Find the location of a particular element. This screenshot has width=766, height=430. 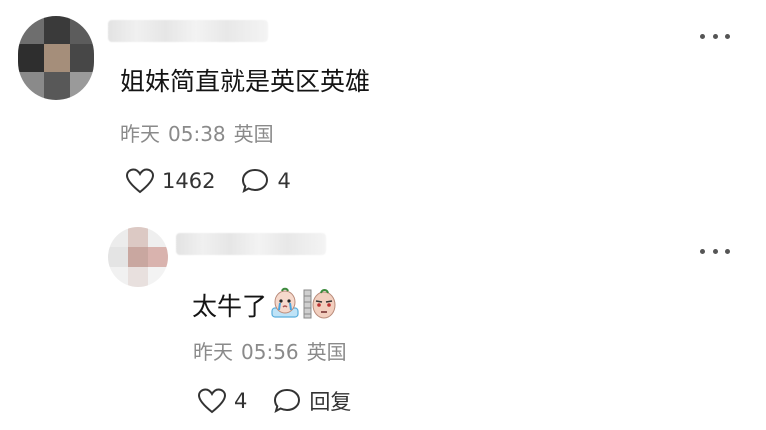

shocked-emoji is located at coordinates (320, 307).